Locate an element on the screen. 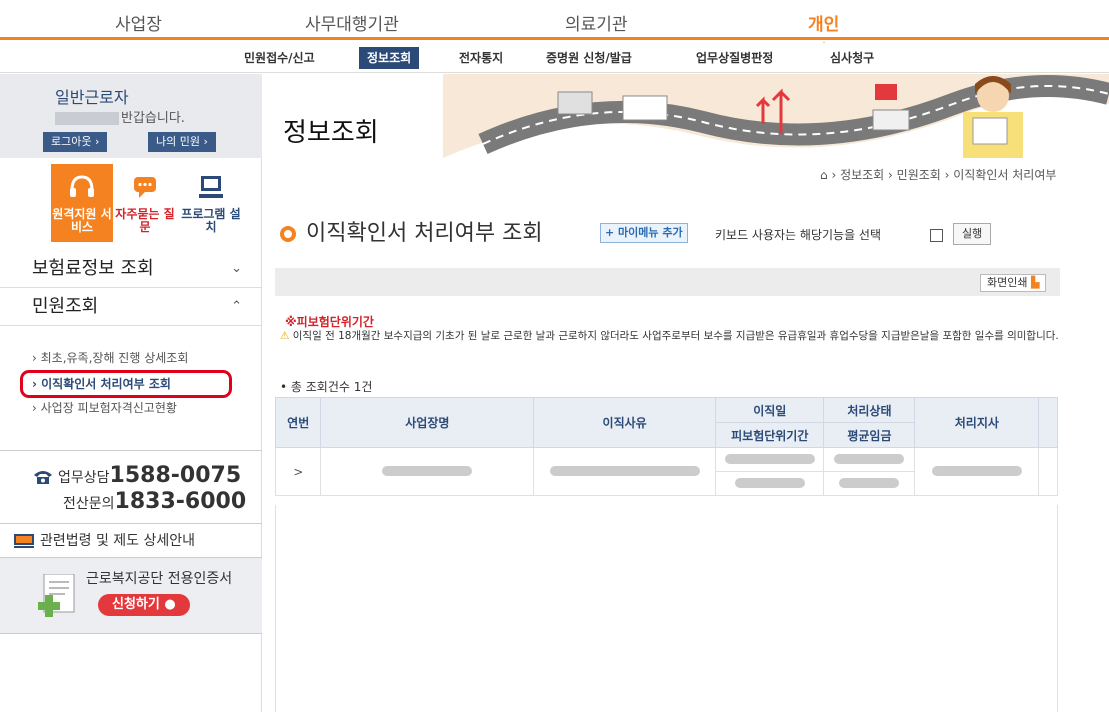  print-button: 화면인쇄 ▙ is located at coordinates (1013, 283).